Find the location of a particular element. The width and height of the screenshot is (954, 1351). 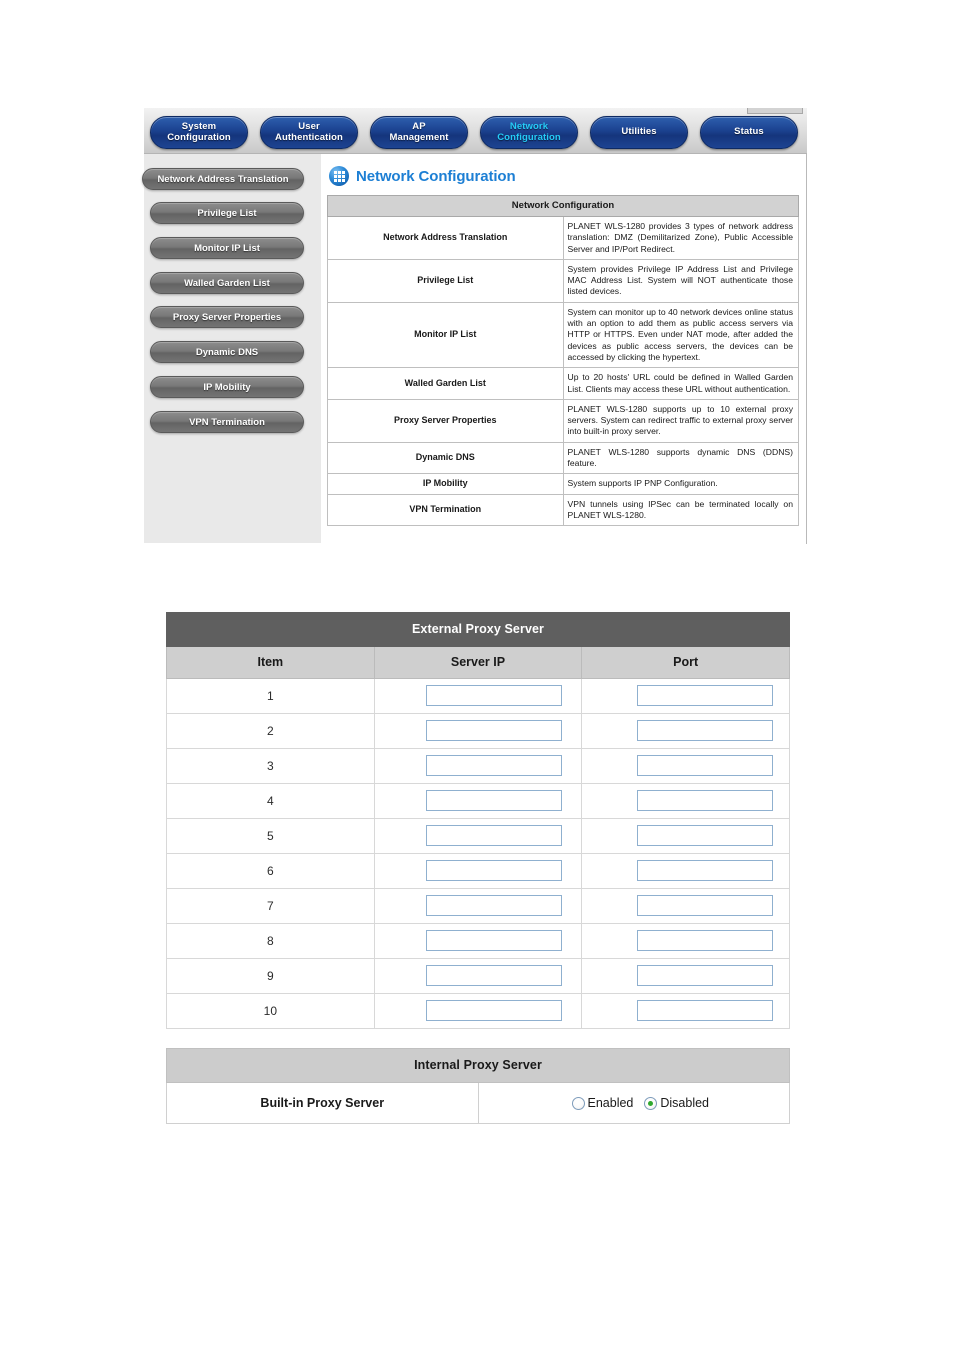

row-item-number: 1 is located at coordinates (270, 696).